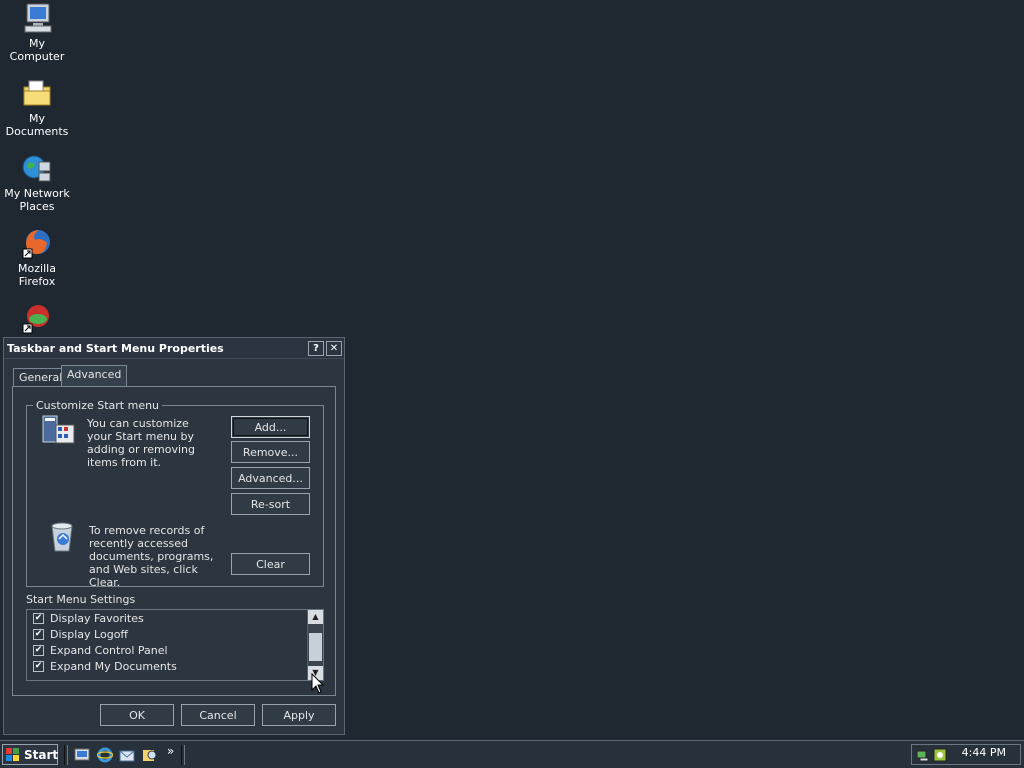 The height and width of the screenshot is (768, 1024). What do you see at coordinates (315, 617) in the screenshot?
I see `scroll-up-icon: ▲` at bounding box center [315, 617].